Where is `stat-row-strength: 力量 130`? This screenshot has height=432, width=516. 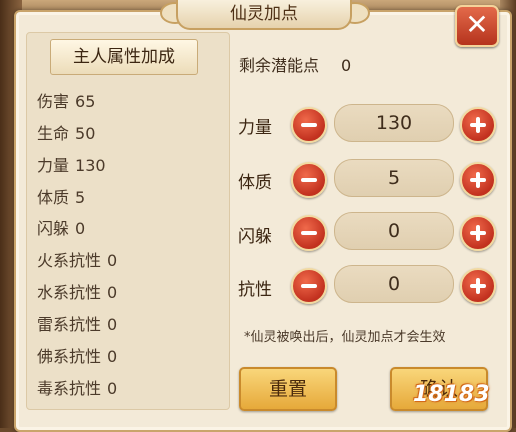
stat-row-strength: 力量 130 is located at coordinates (71, 165).